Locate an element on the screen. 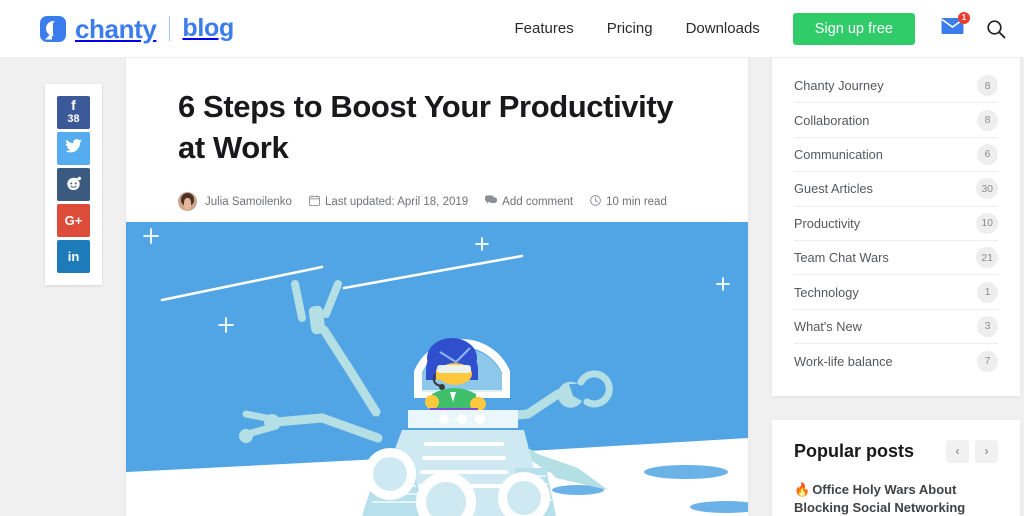 The image size is (1024, 516). category-item: Technology 1 is located at coordinates (896, 292).